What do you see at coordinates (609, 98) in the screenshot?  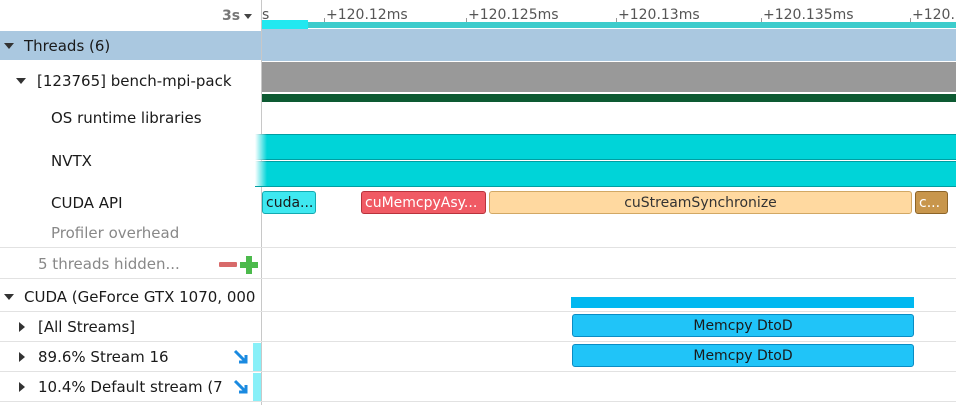 I see `process-green-bar` at bounding box center [609, 98].